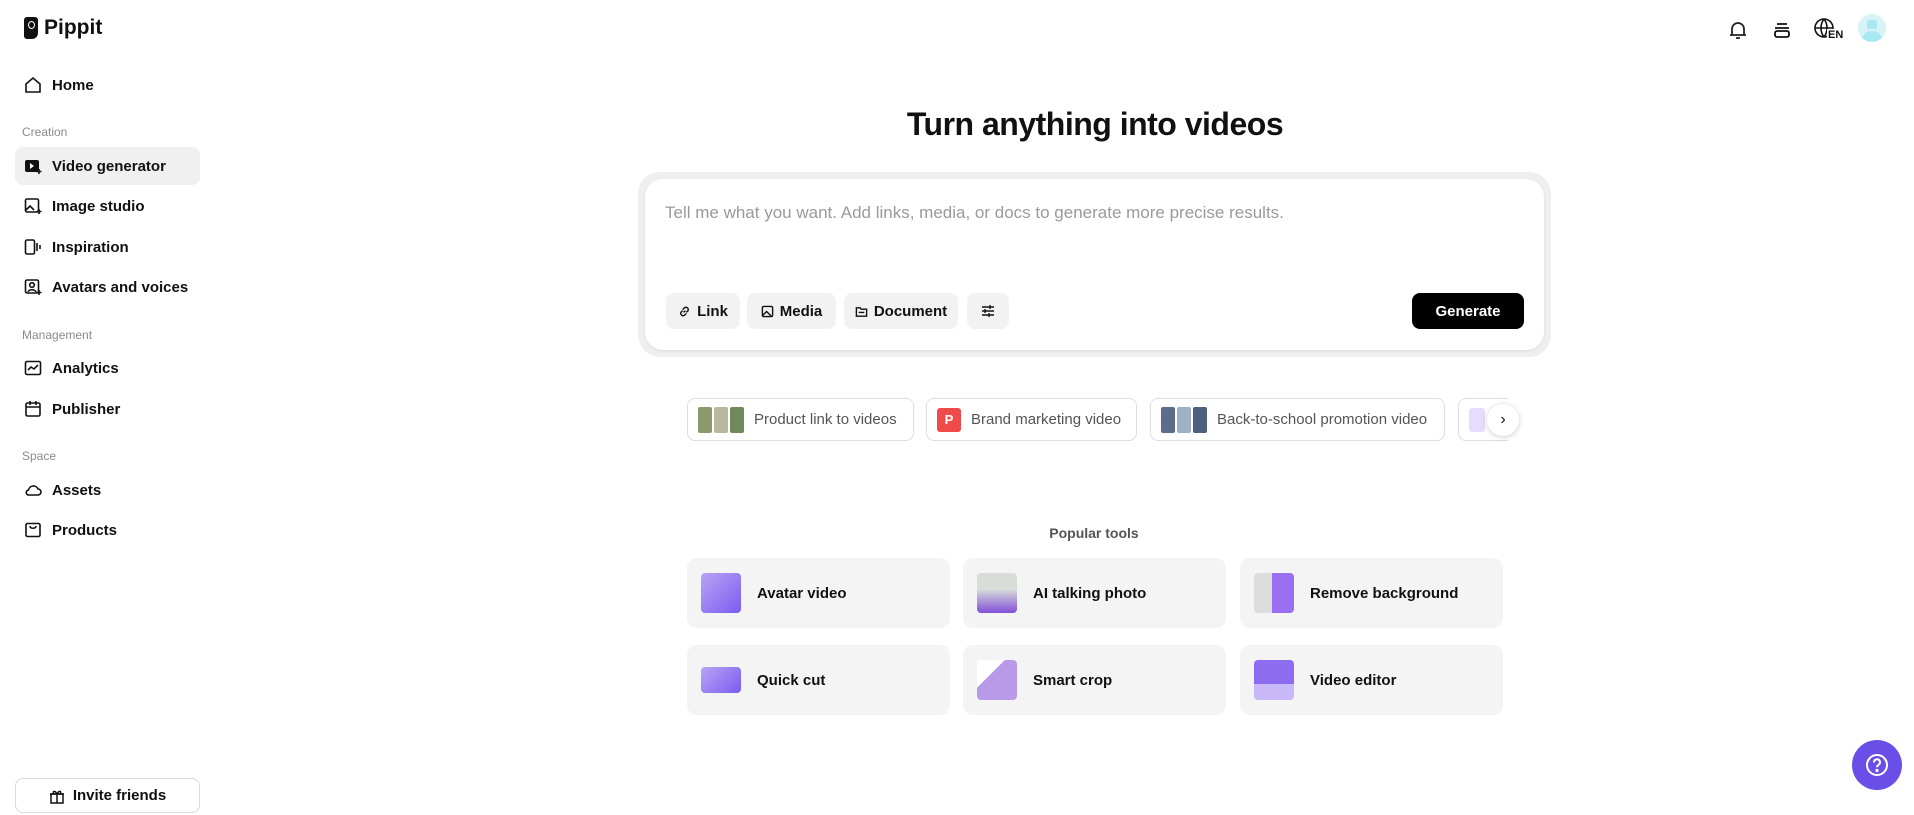  Describe the element at coordinates (107, 368) in the screenshot. I see `sidebar-item-analytics: Analytics` at that location.